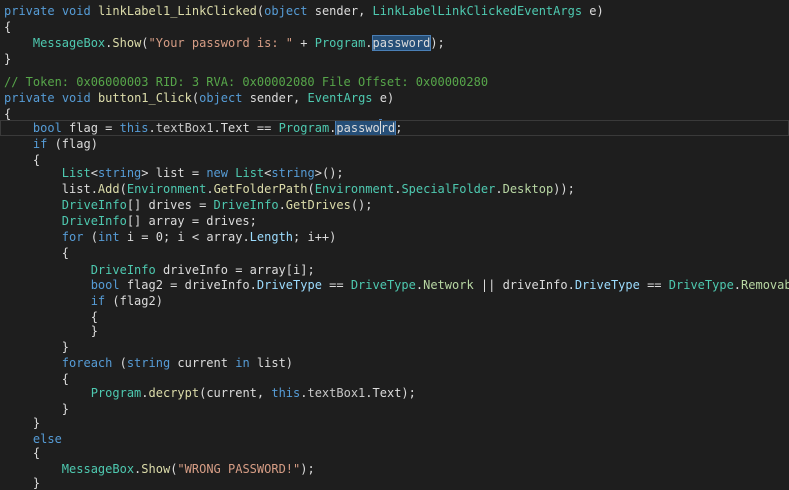 This screenshot has width=789, height=490. What do you see at coordinates (83, 301) in the screenshot?
I see `code-line: if (flag2)` at bounding box center [83, 301].